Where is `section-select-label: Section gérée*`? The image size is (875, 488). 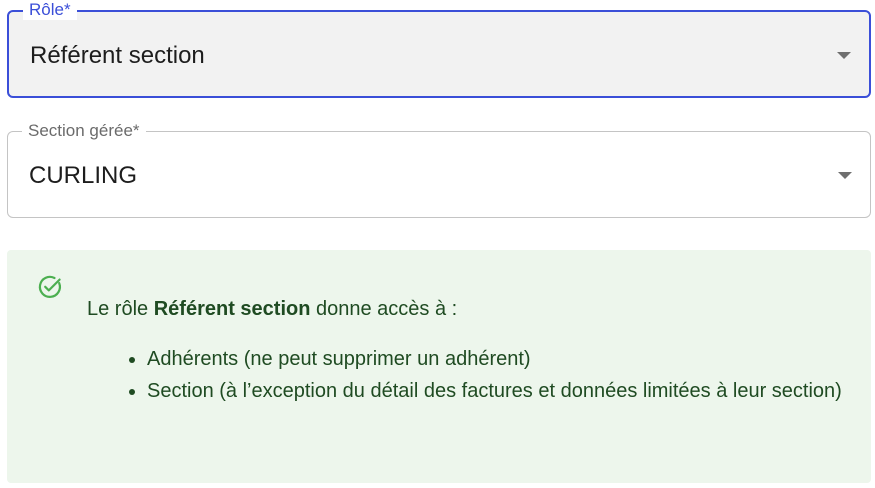 section-select-label: Section gérée* is located at coordinates (84, 131).